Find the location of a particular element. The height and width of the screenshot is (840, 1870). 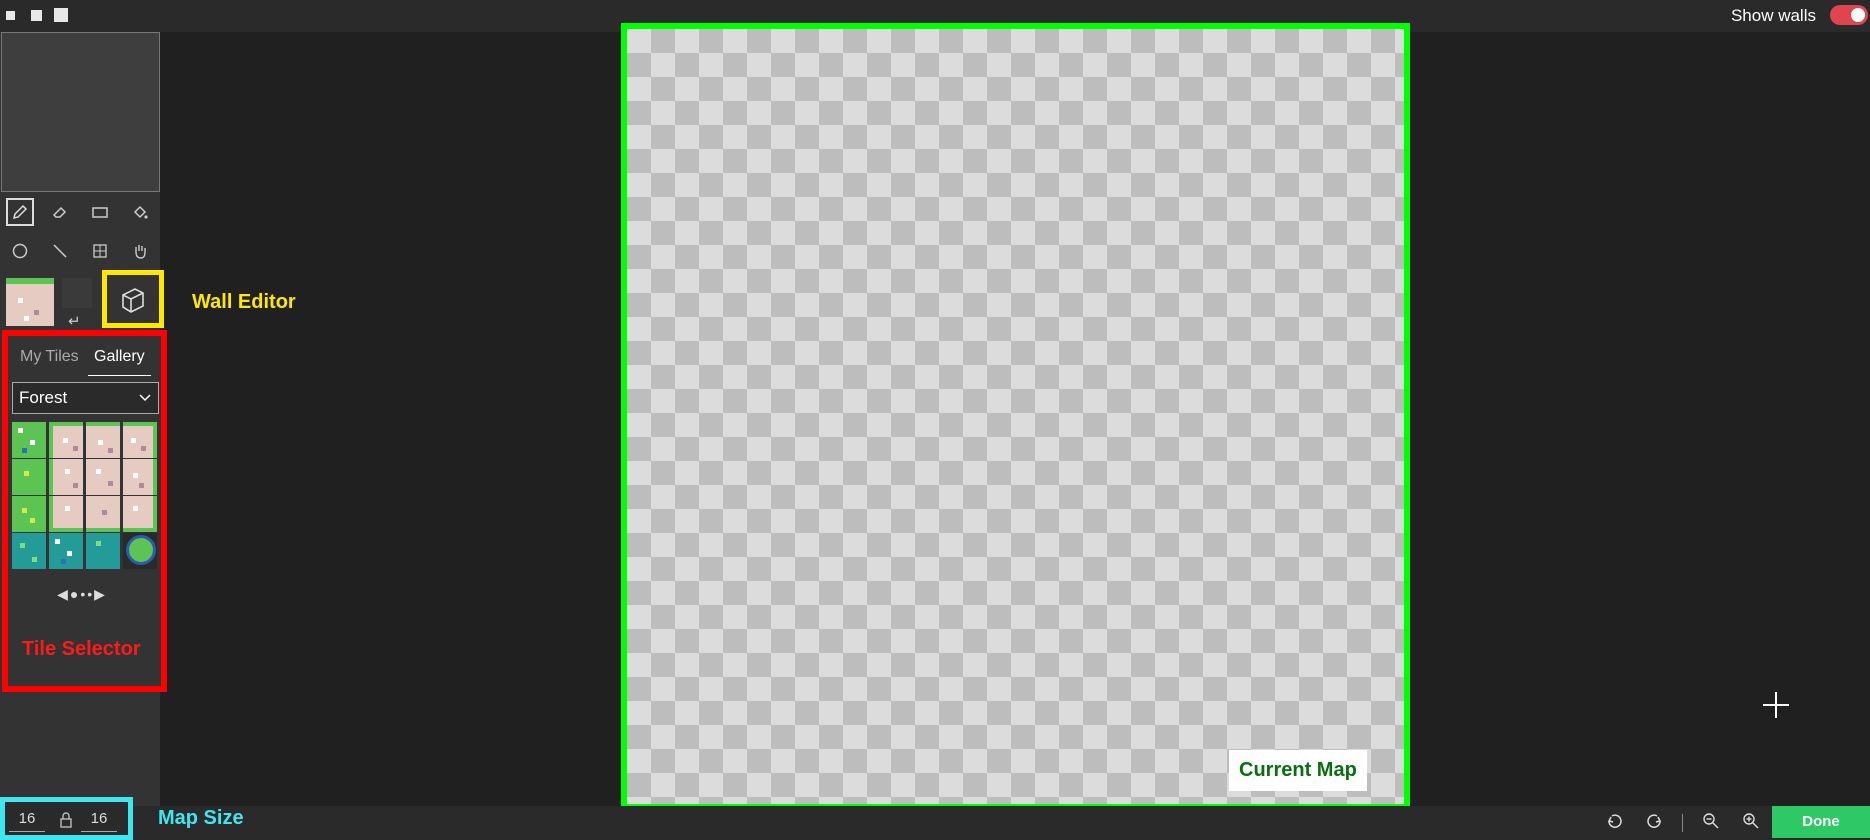

lock-icon is located at coordinates (66, 822).